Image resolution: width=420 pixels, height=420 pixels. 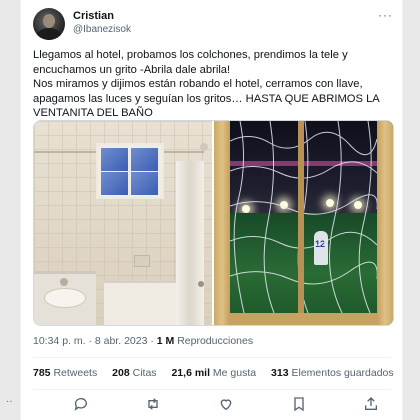 What do you see at coordinates (154, 405) in the screenshot?
I see `retweet-icon` at bounding box center [154, 405].